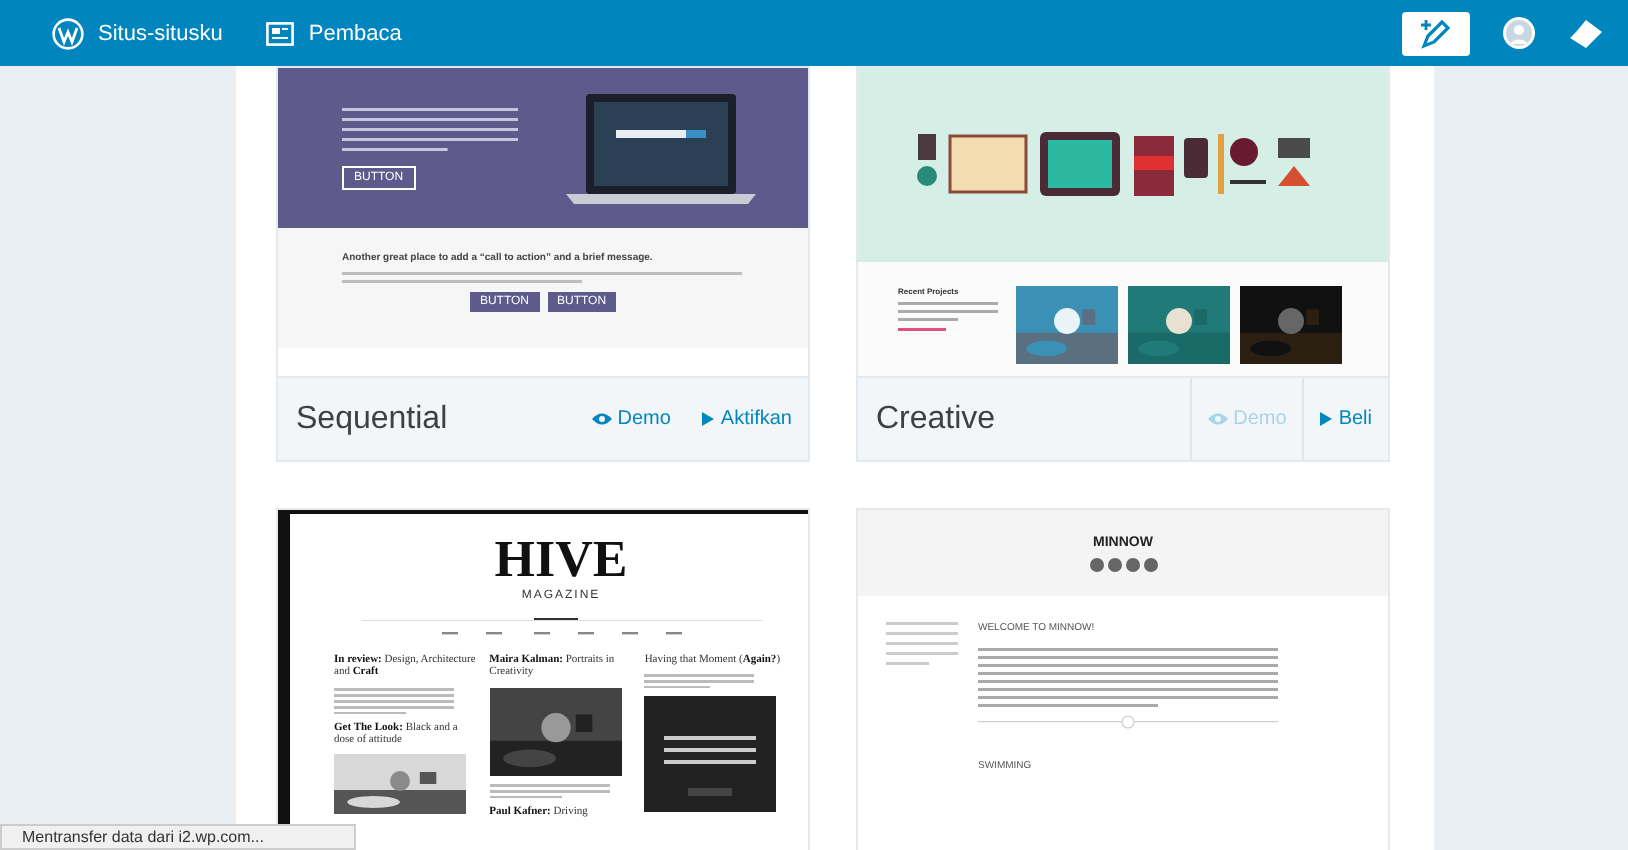 This screenshot has width=1628, height=850. Describe the element at coordinates (710, 754) in the screenshot. I see `quote-panel-drawing` at that location.